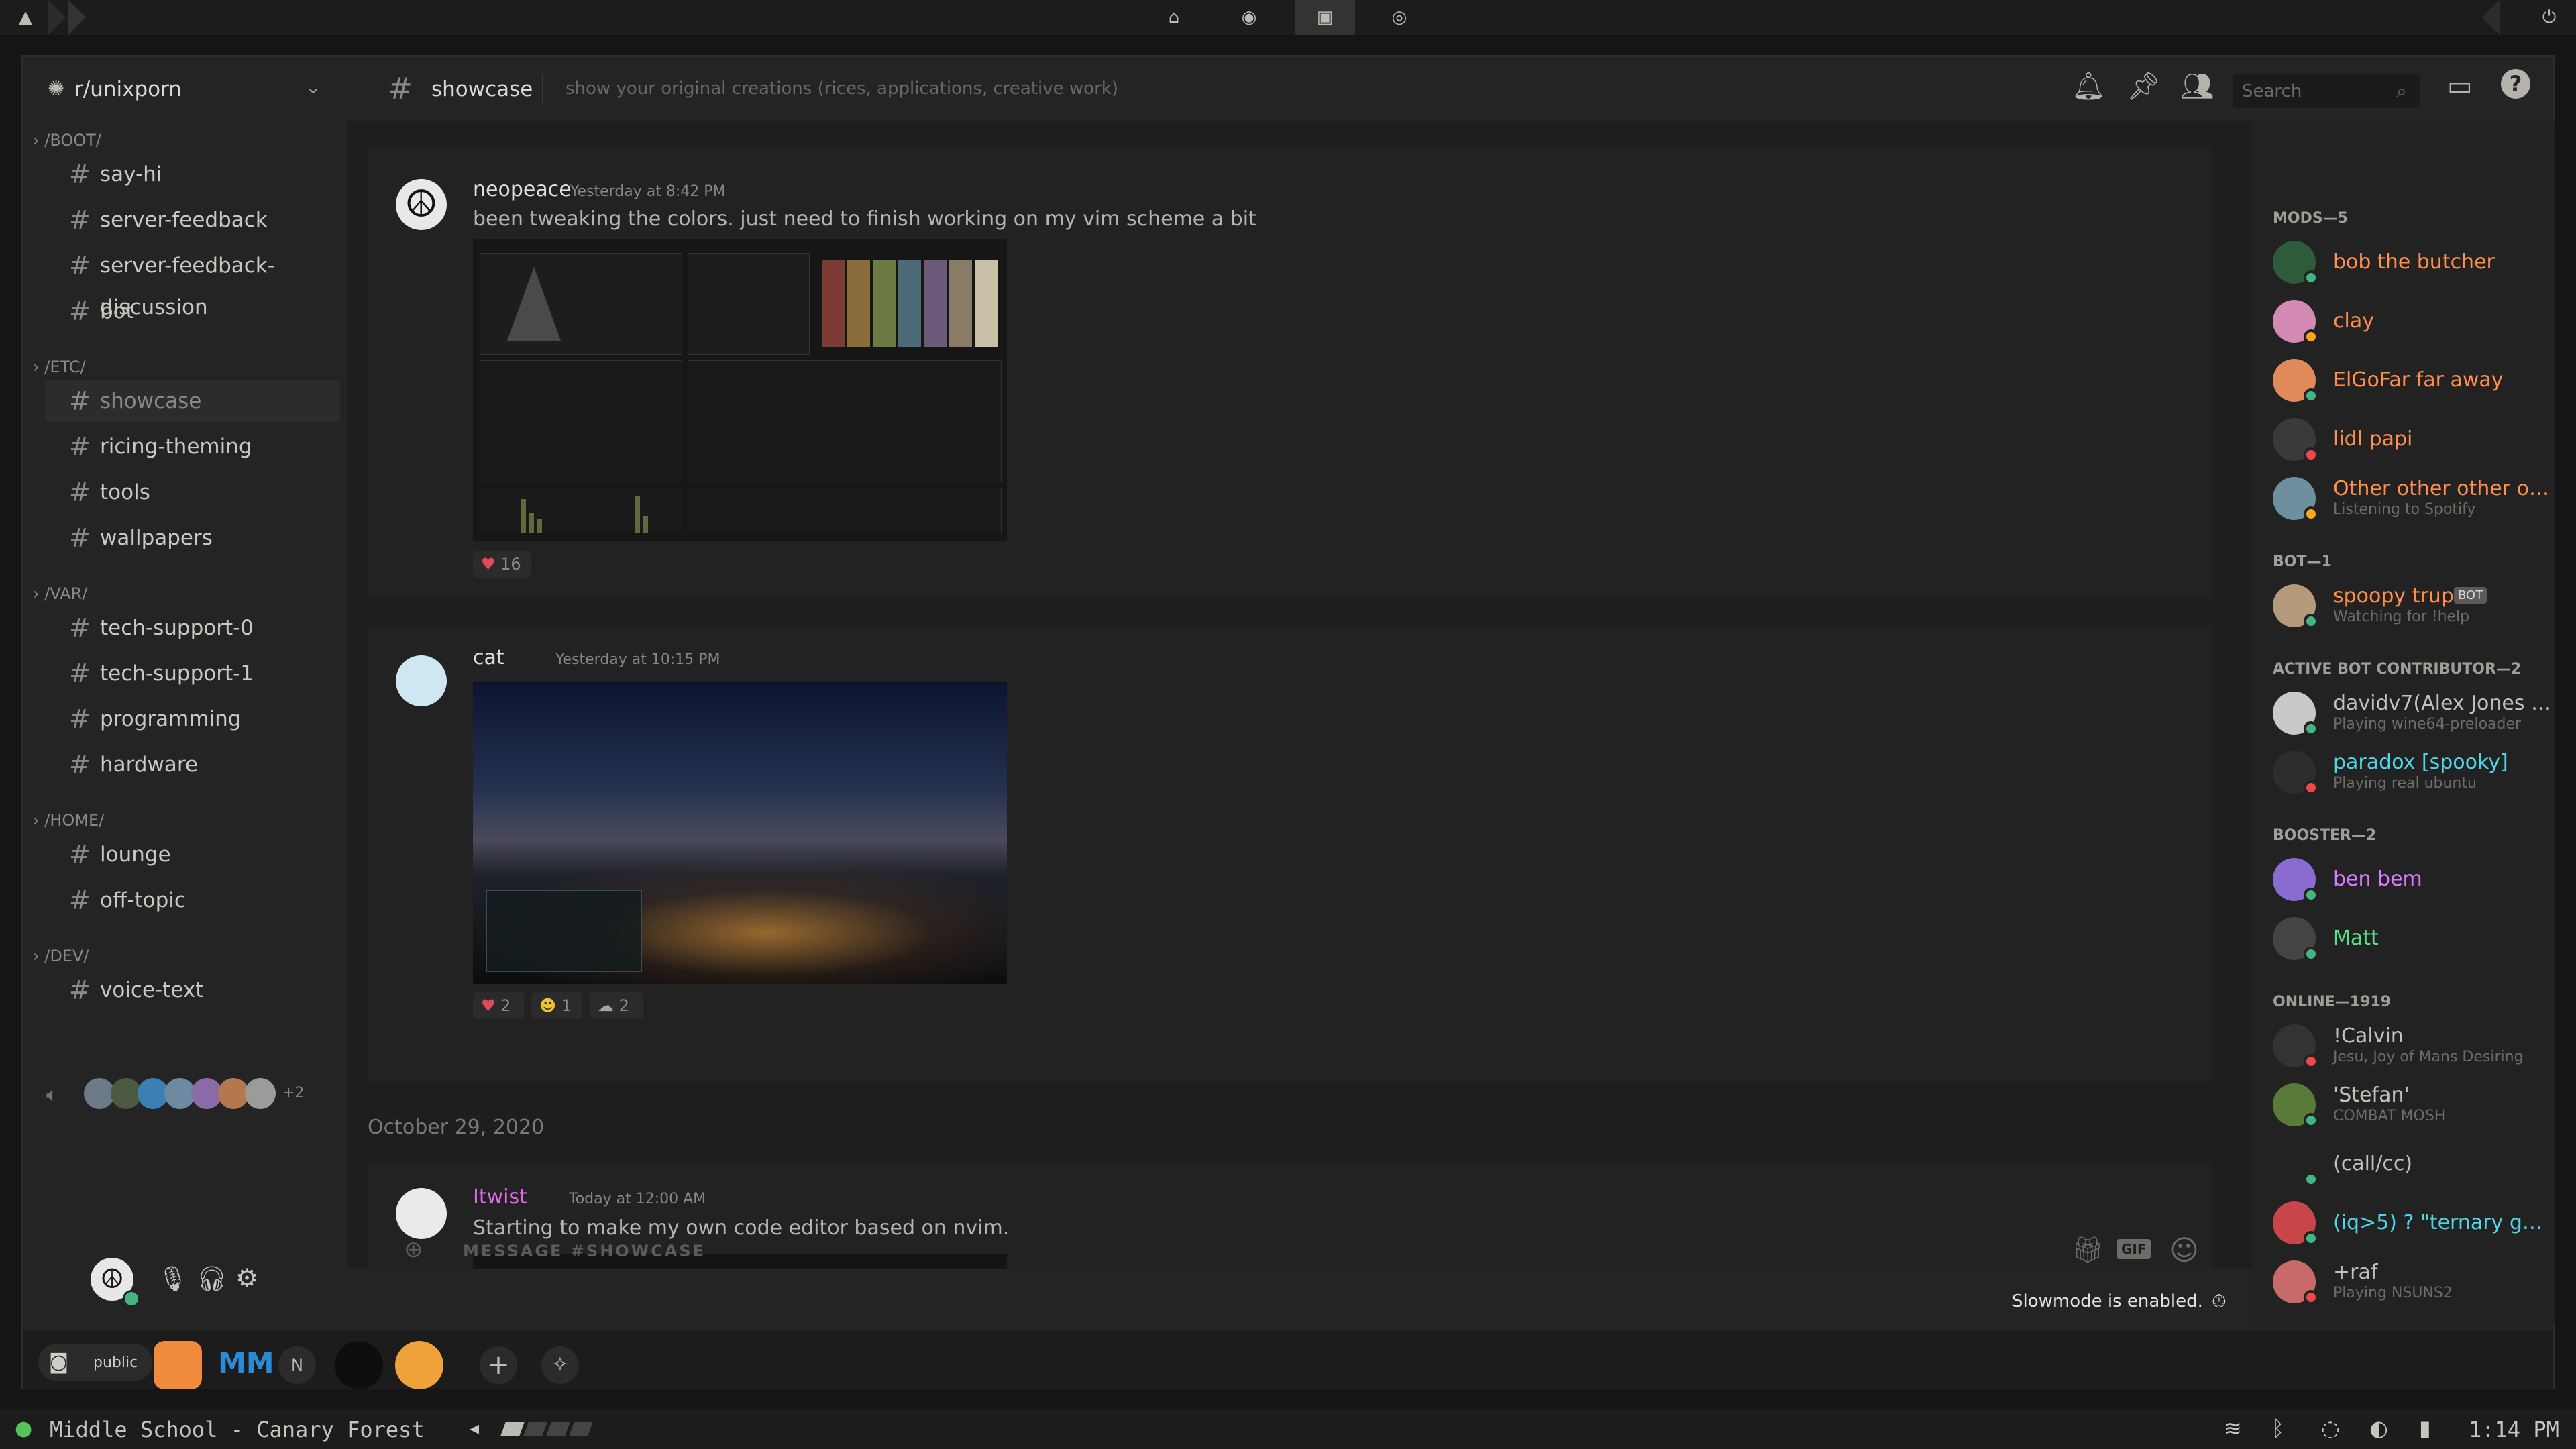  Describe the element at coordinates (2233, 1428) in the screenshot. I see `wifi-icon: ≋` at that location.